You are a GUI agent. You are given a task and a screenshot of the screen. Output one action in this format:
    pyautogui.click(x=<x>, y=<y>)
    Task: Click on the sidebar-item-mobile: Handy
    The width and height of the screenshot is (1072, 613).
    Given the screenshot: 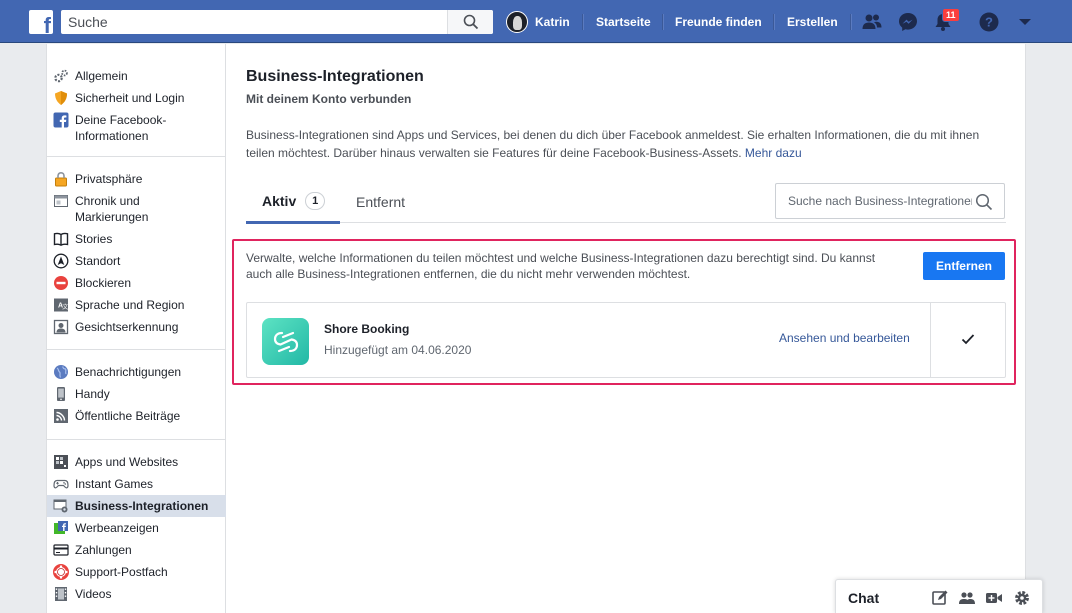 What is the action you would take?
    pyautogui.click(x=136, y=394)
    